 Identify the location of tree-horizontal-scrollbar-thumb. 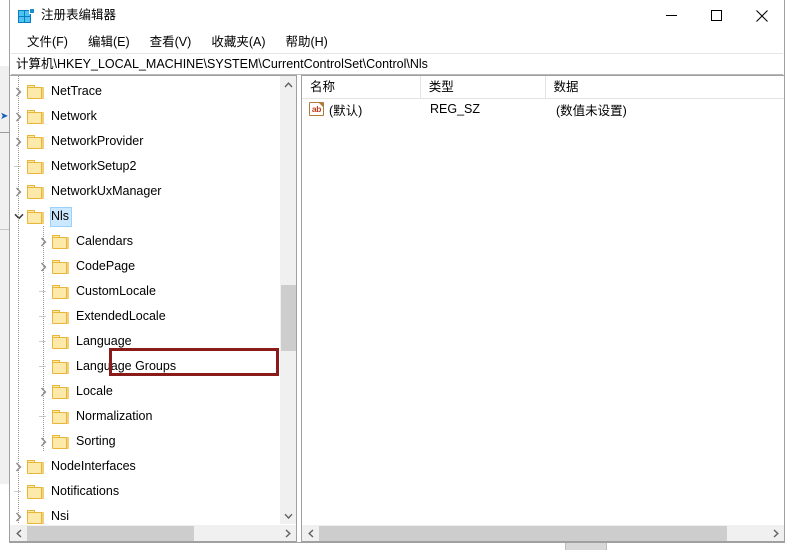
(110, 533).